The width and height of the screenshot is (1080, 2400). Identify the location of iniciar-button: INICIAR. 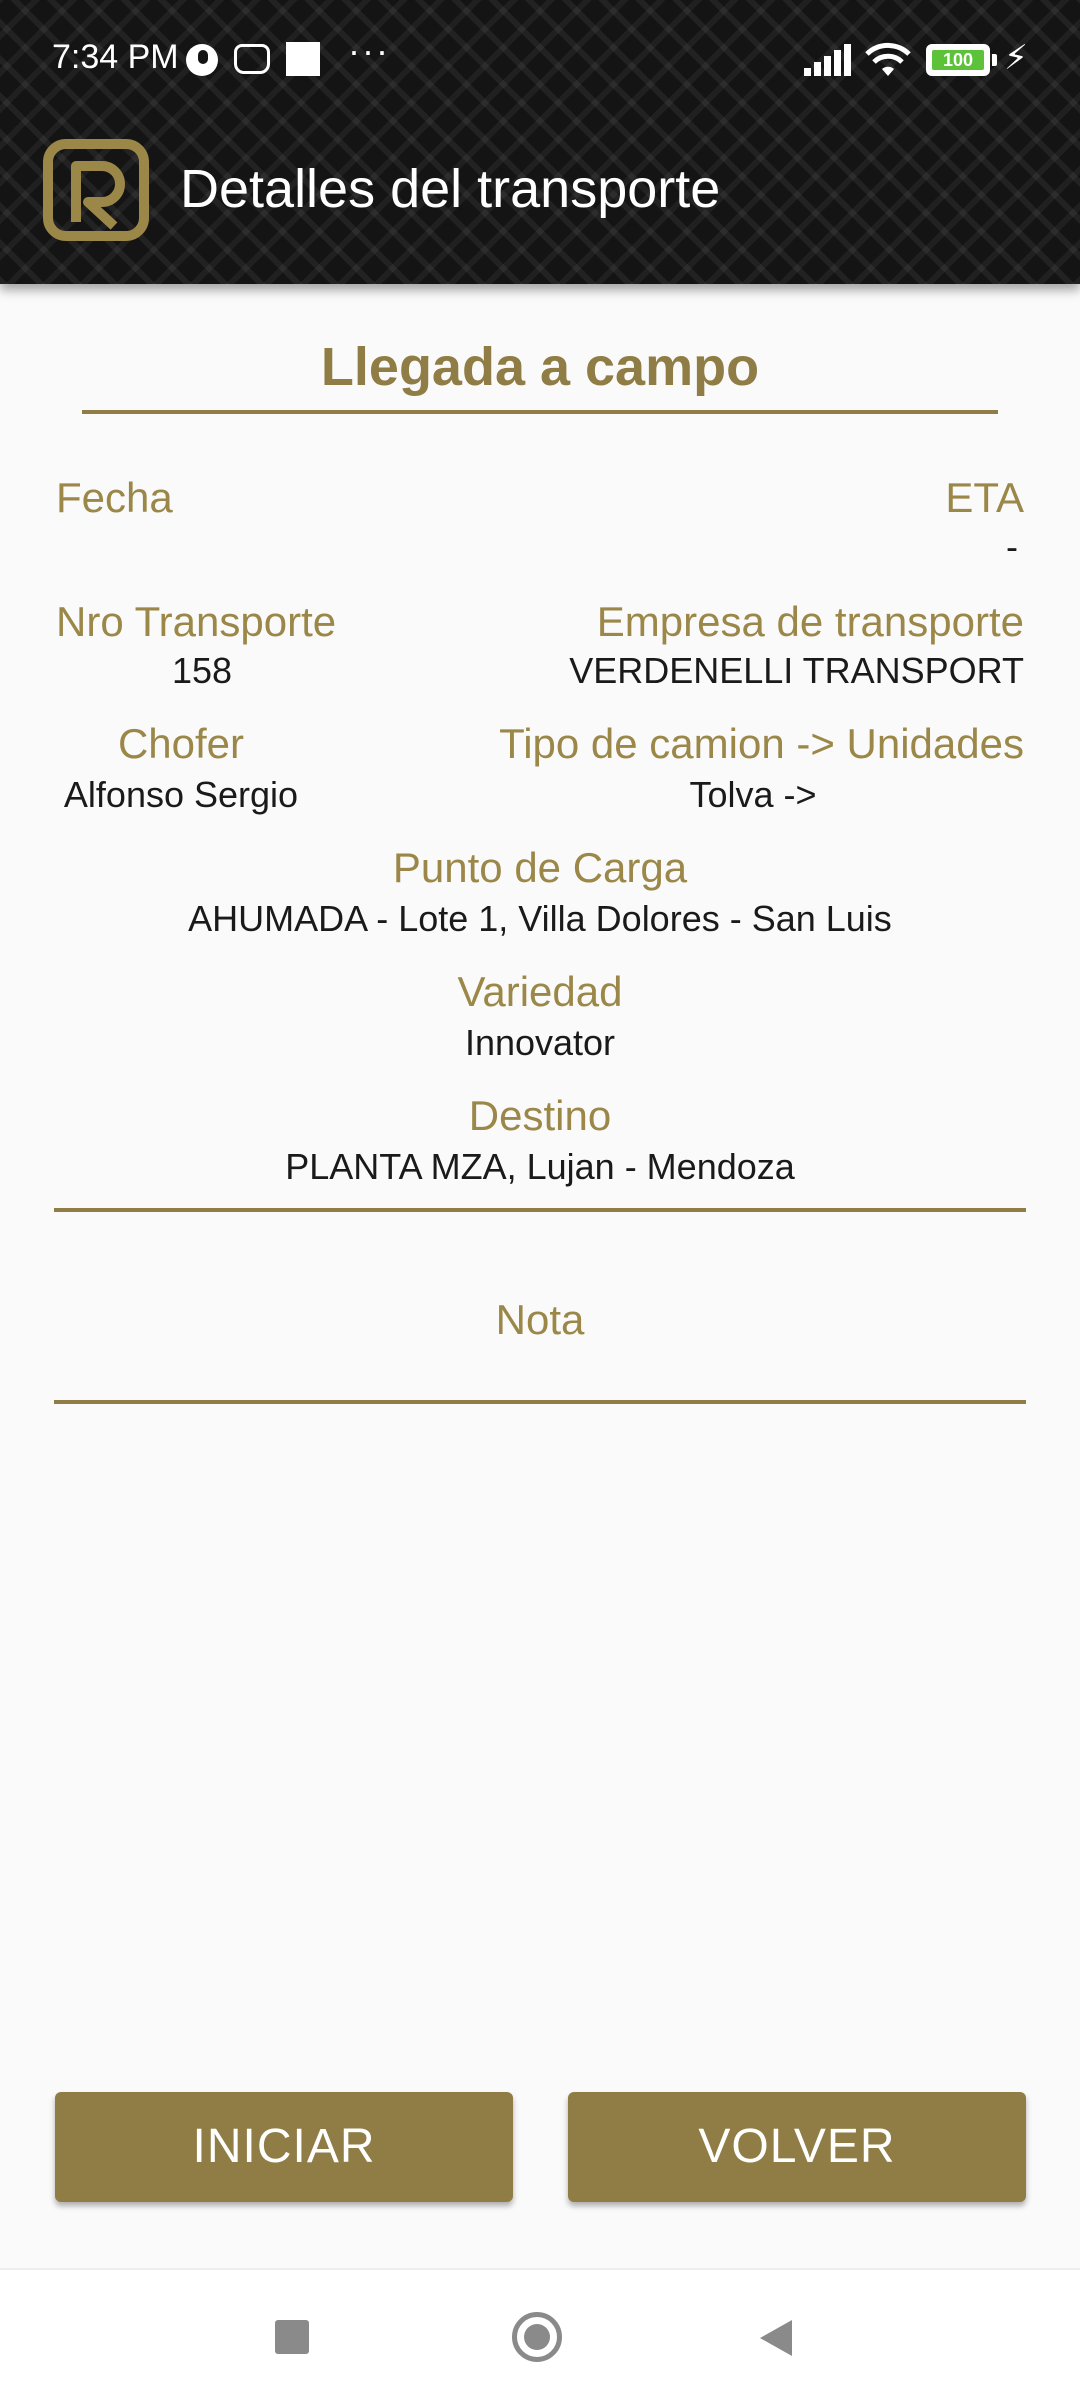
(284, 2147).